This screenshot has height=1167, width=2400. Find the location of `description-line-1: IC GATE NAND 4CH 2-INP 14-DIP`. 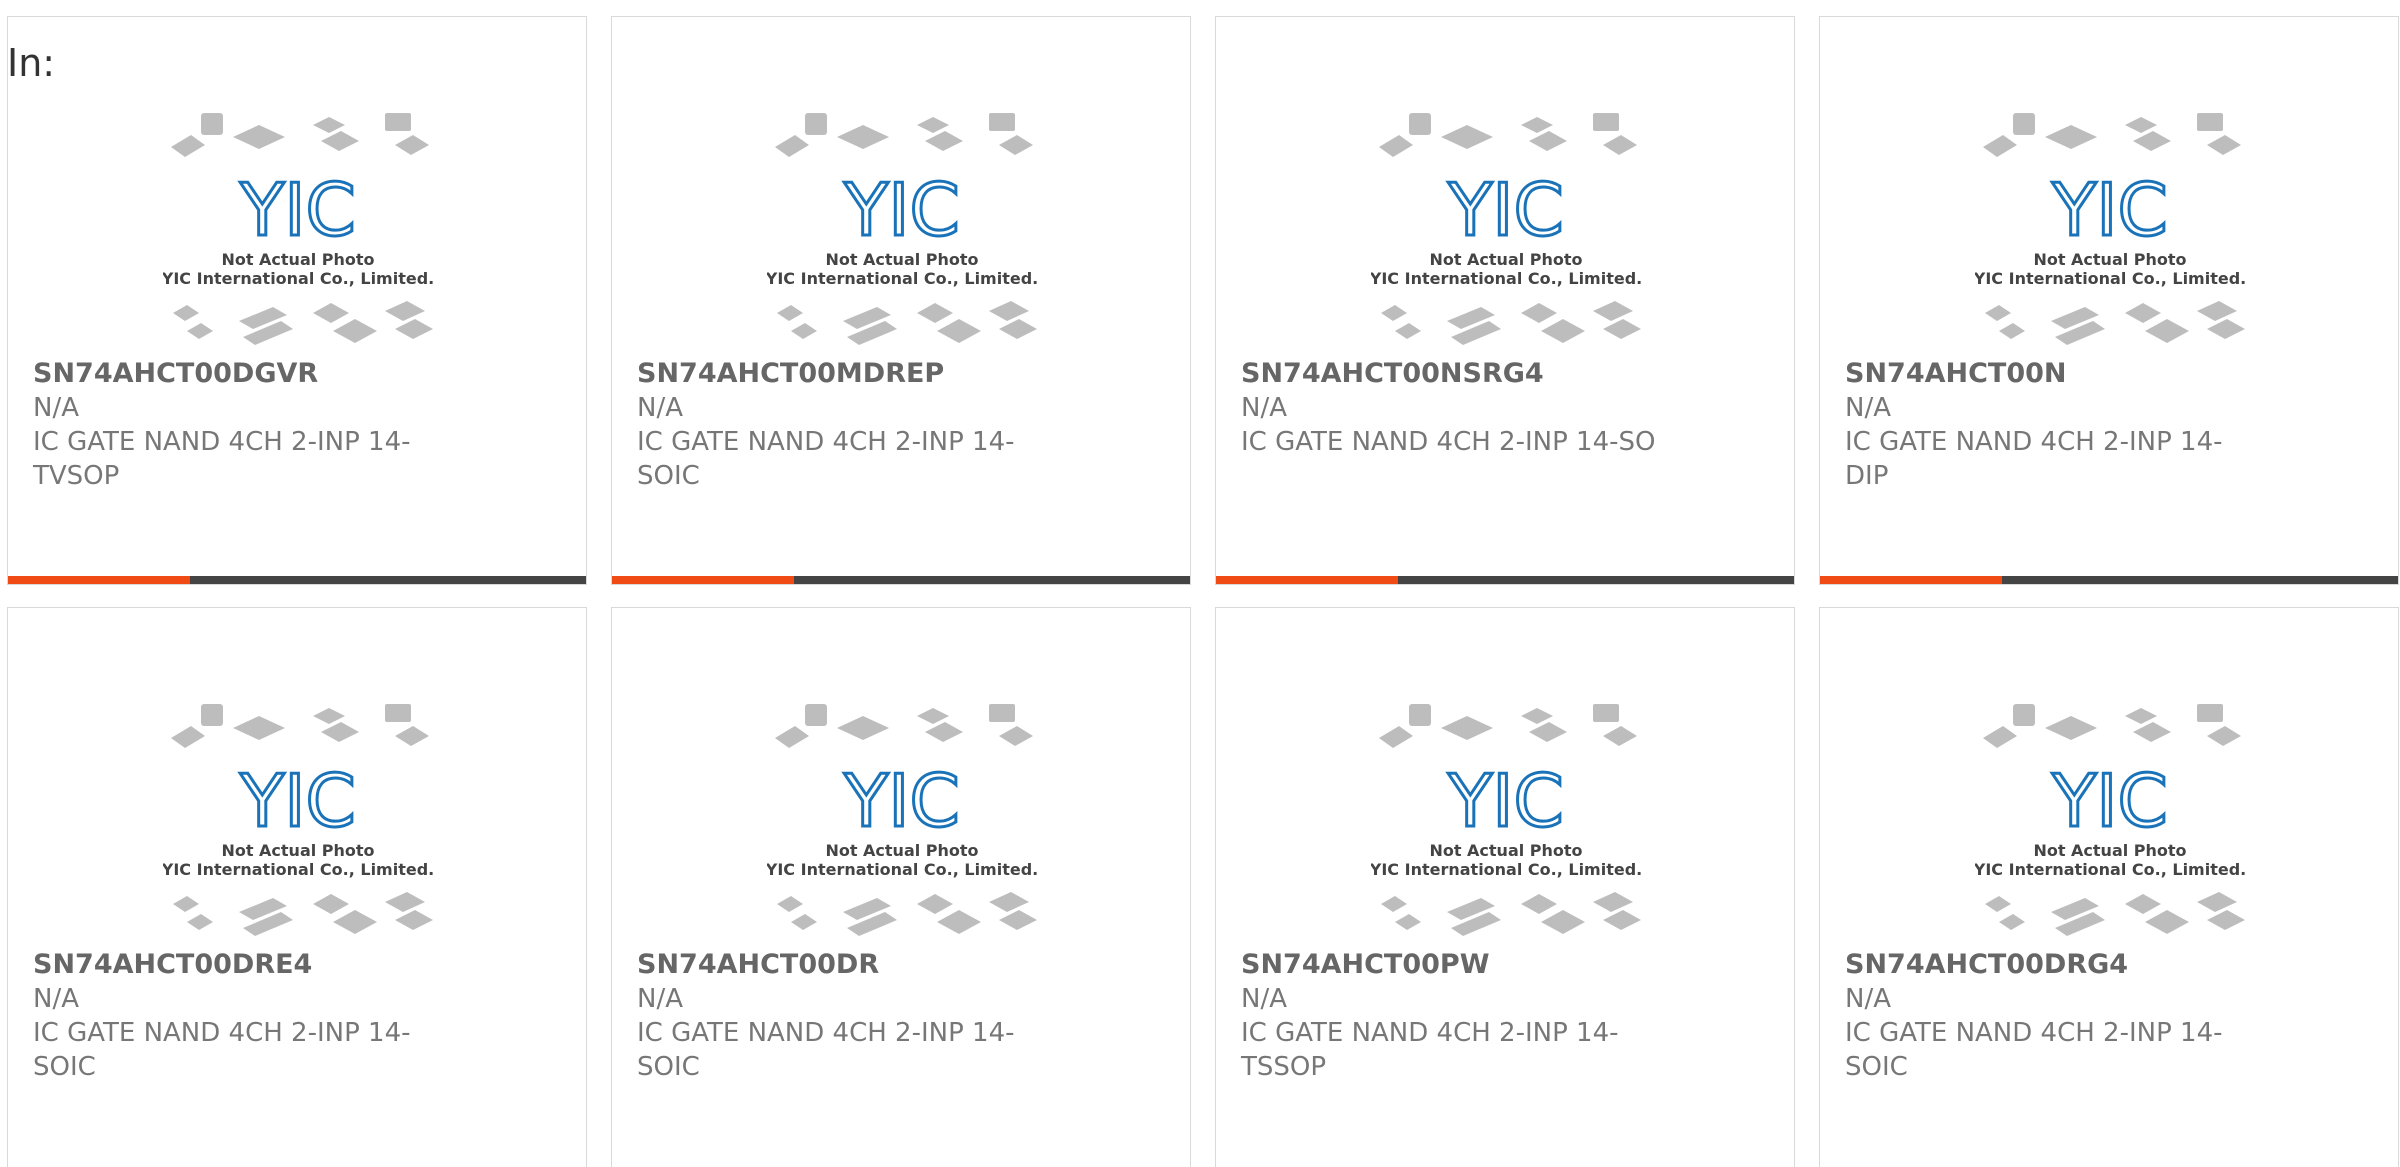

description-line-1: IC GATE NAND 4CH 2-INP 14-DIP is located at coordinates (2034, 459).